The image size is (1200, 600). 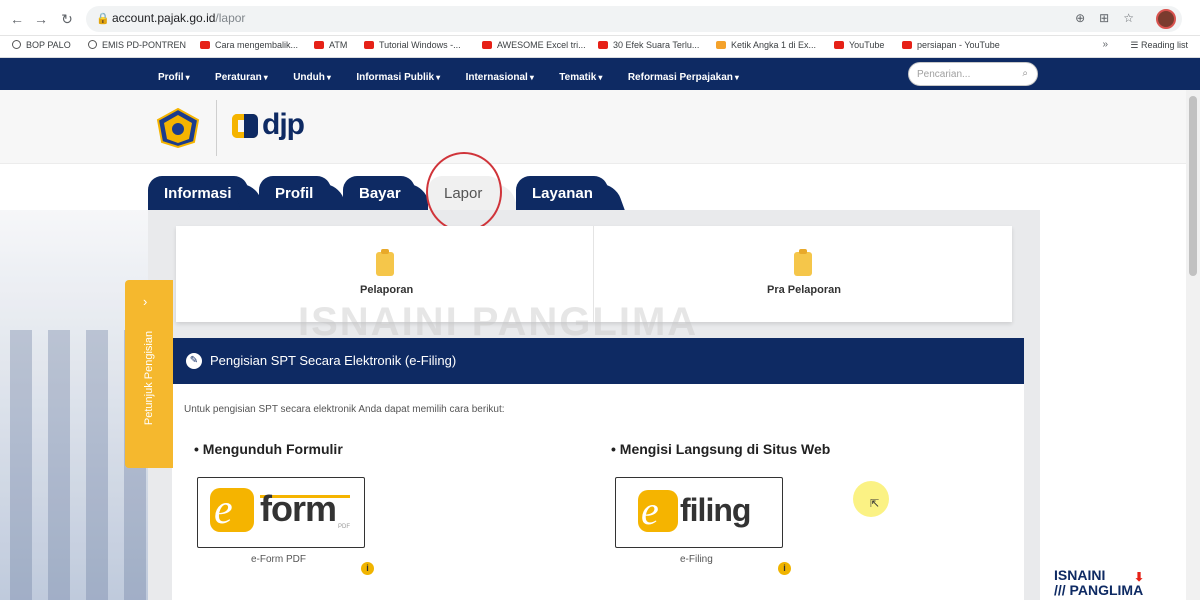 What do you see at coordinates (278, 559) in the screenshot?
I see `eform-caption: e-Form PDF` at bounding box center [278, 559].